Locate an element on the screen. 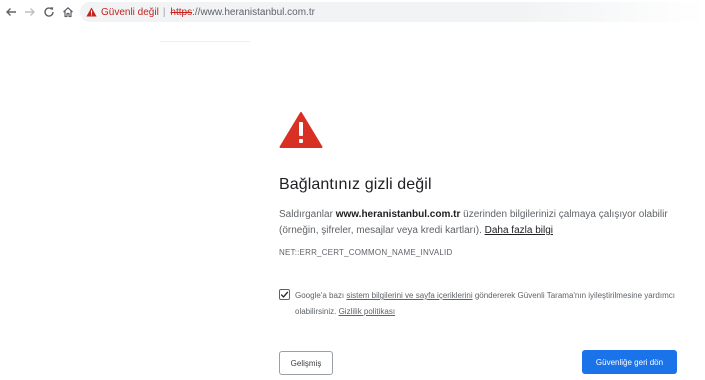 The image size is (705, 380). home-icon is located at coordinates (68, 12).